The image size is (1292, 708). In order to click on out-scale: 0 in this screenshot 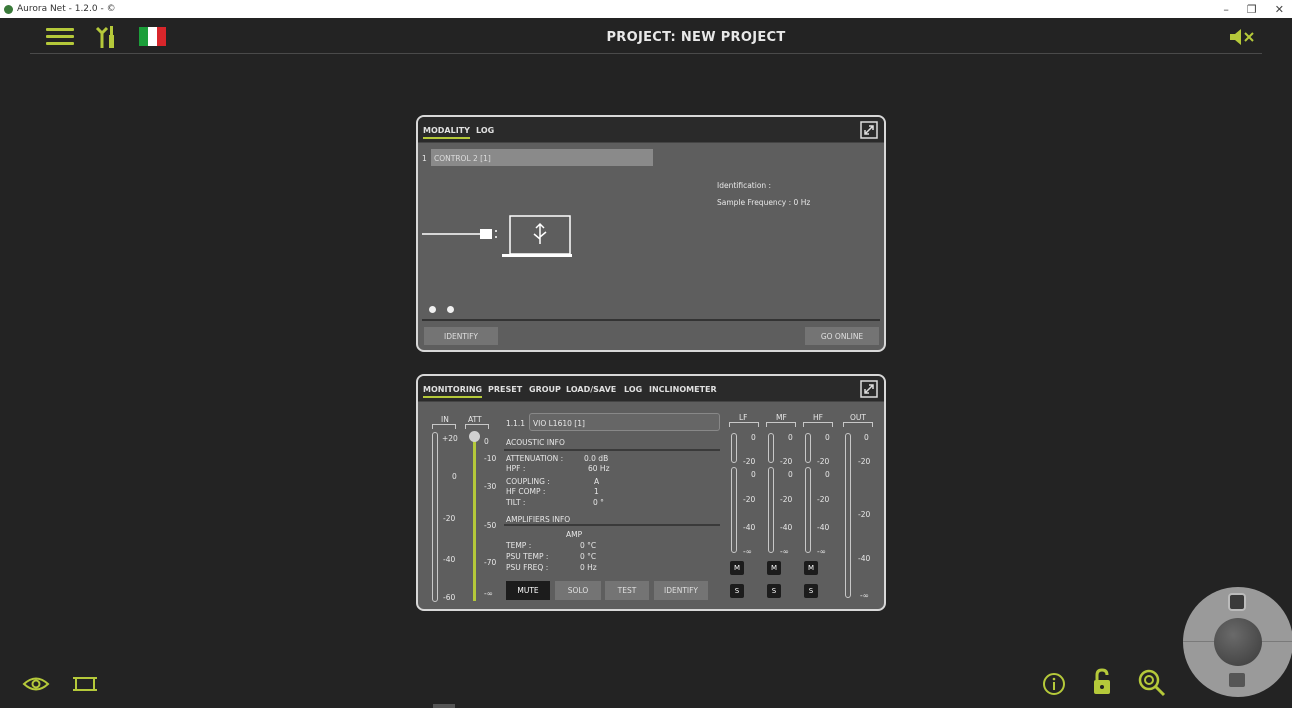, I will do `click(866, 437)`.